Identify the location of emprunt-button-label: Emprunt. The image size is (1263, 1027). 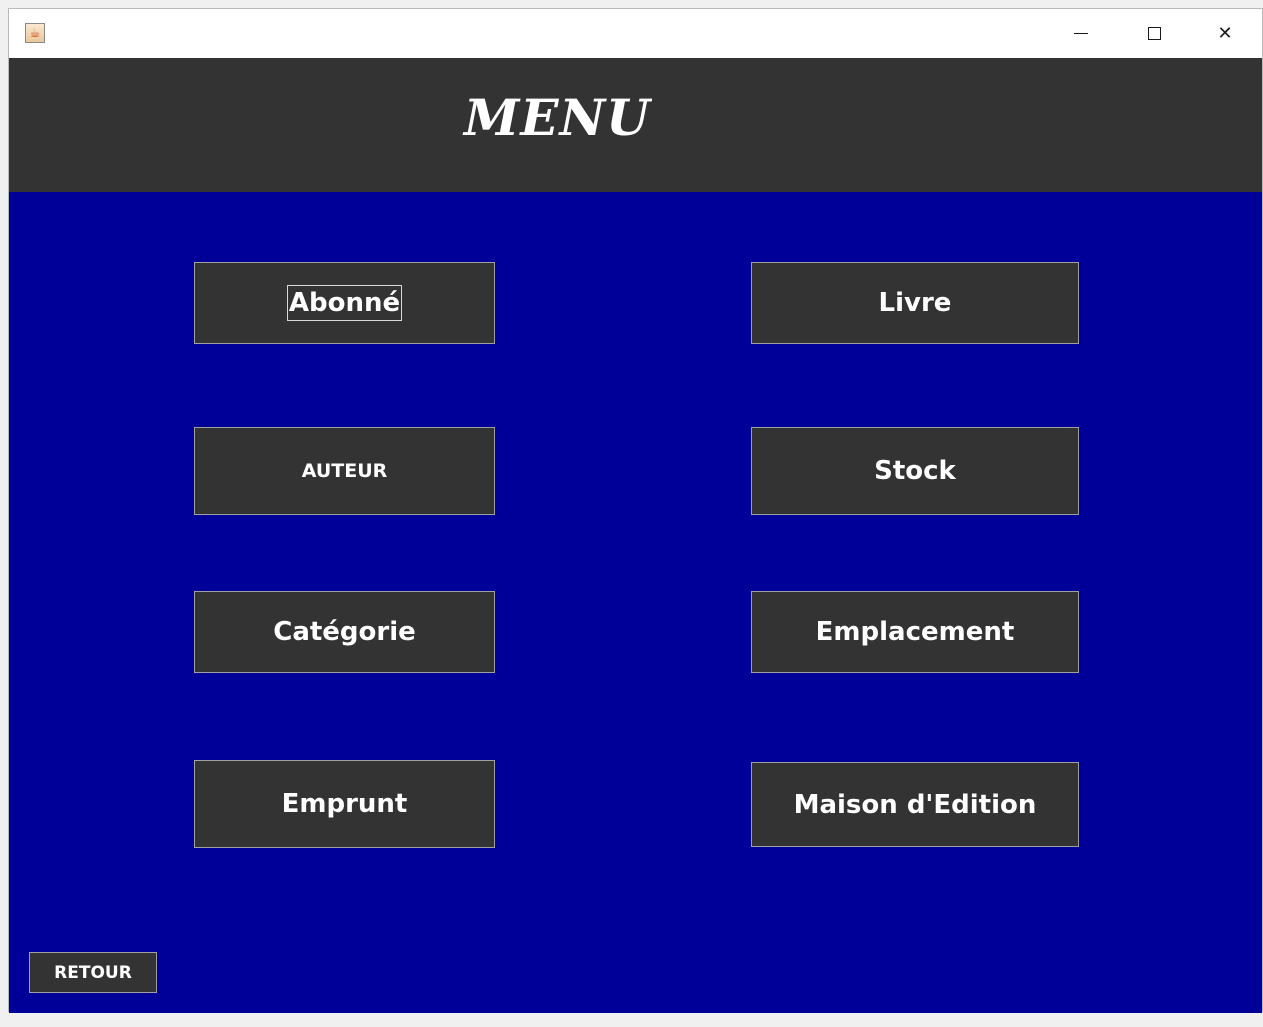
(344, 804).